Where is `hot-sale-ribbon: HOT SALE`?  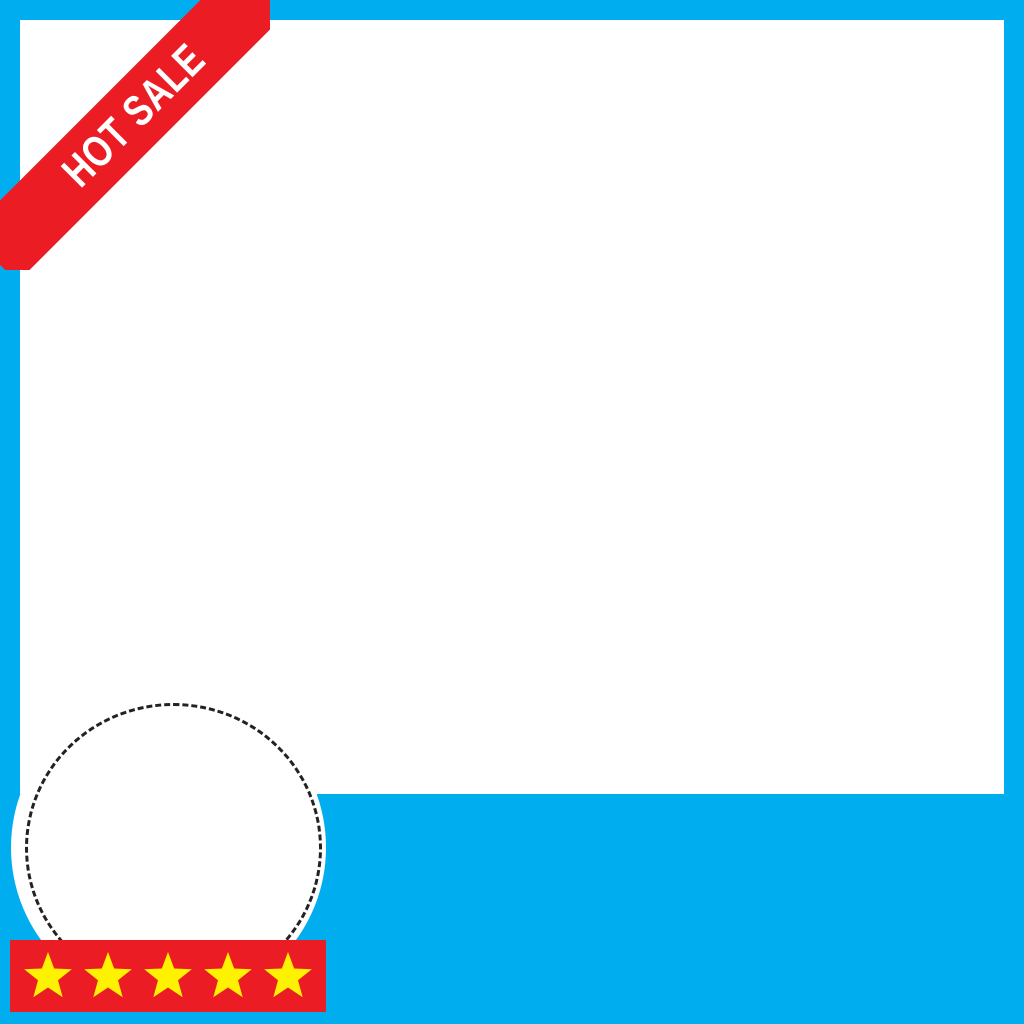 hot-sale-ribbon: HOT SALE is located at coordinates (135, 135).